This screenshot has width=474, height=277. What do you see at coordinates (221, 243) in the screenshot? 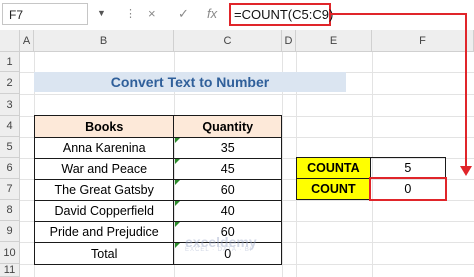
I see `watermark: exceldemy EXCEL · DATA · BI` at bounding box center [221, 243].